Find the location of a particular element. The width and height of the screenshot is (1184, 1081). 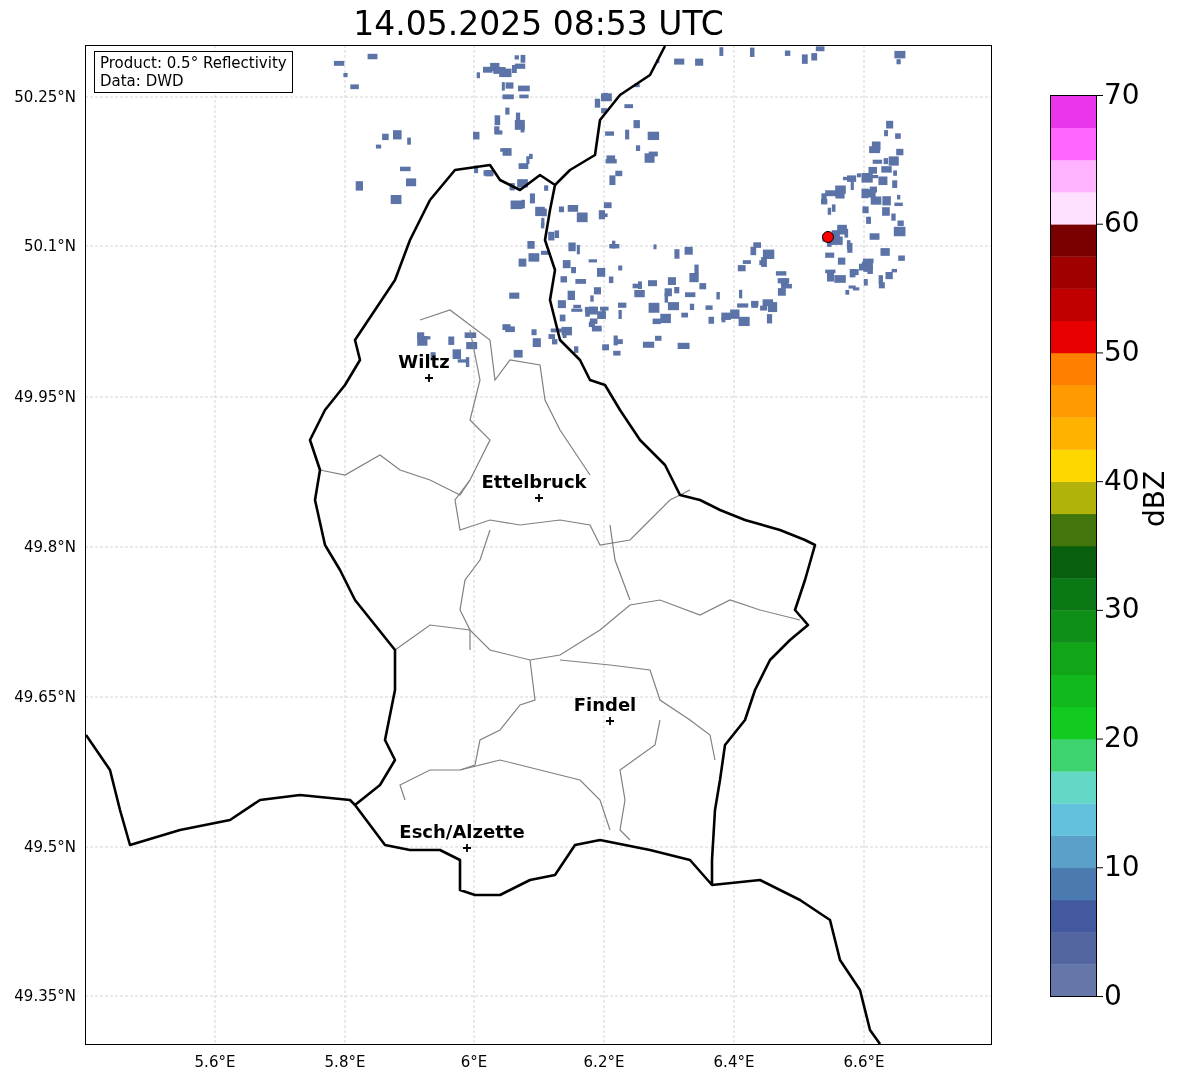

info-text: Product: 0.5° Reflectivity is located at coordinates (193, 63).